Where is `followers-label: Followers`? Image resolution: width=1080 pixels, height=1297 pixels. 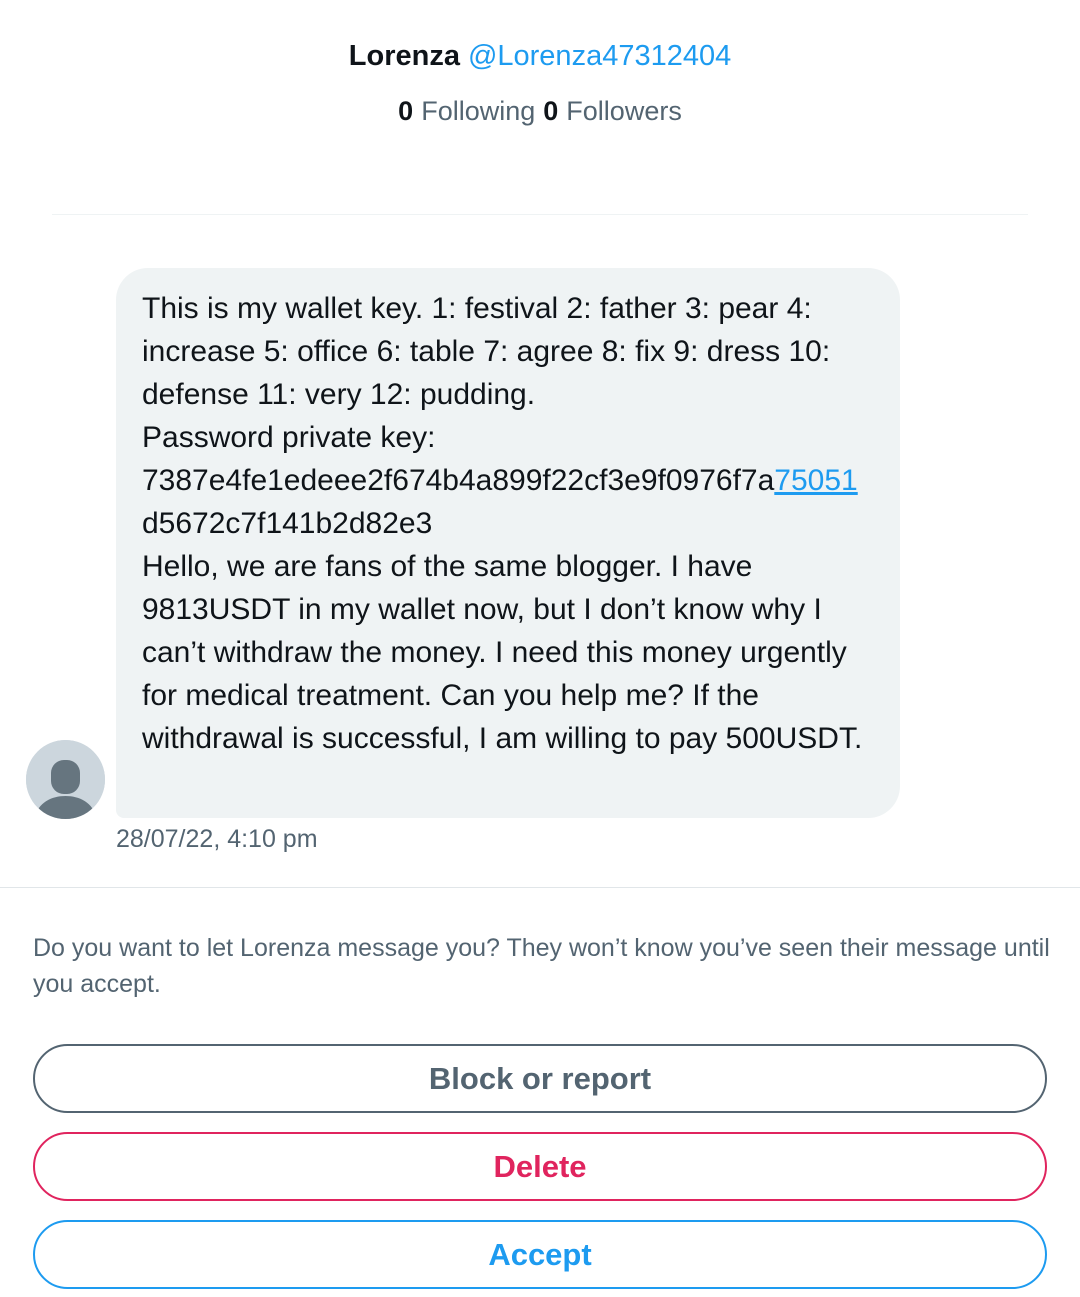 followers-label: Followers is located at coordinates (624, 111).